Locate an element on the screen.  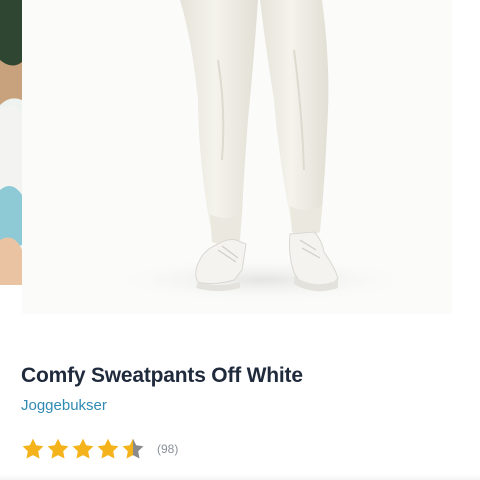
previous-image-illustration is located at coordinates (11, 157).